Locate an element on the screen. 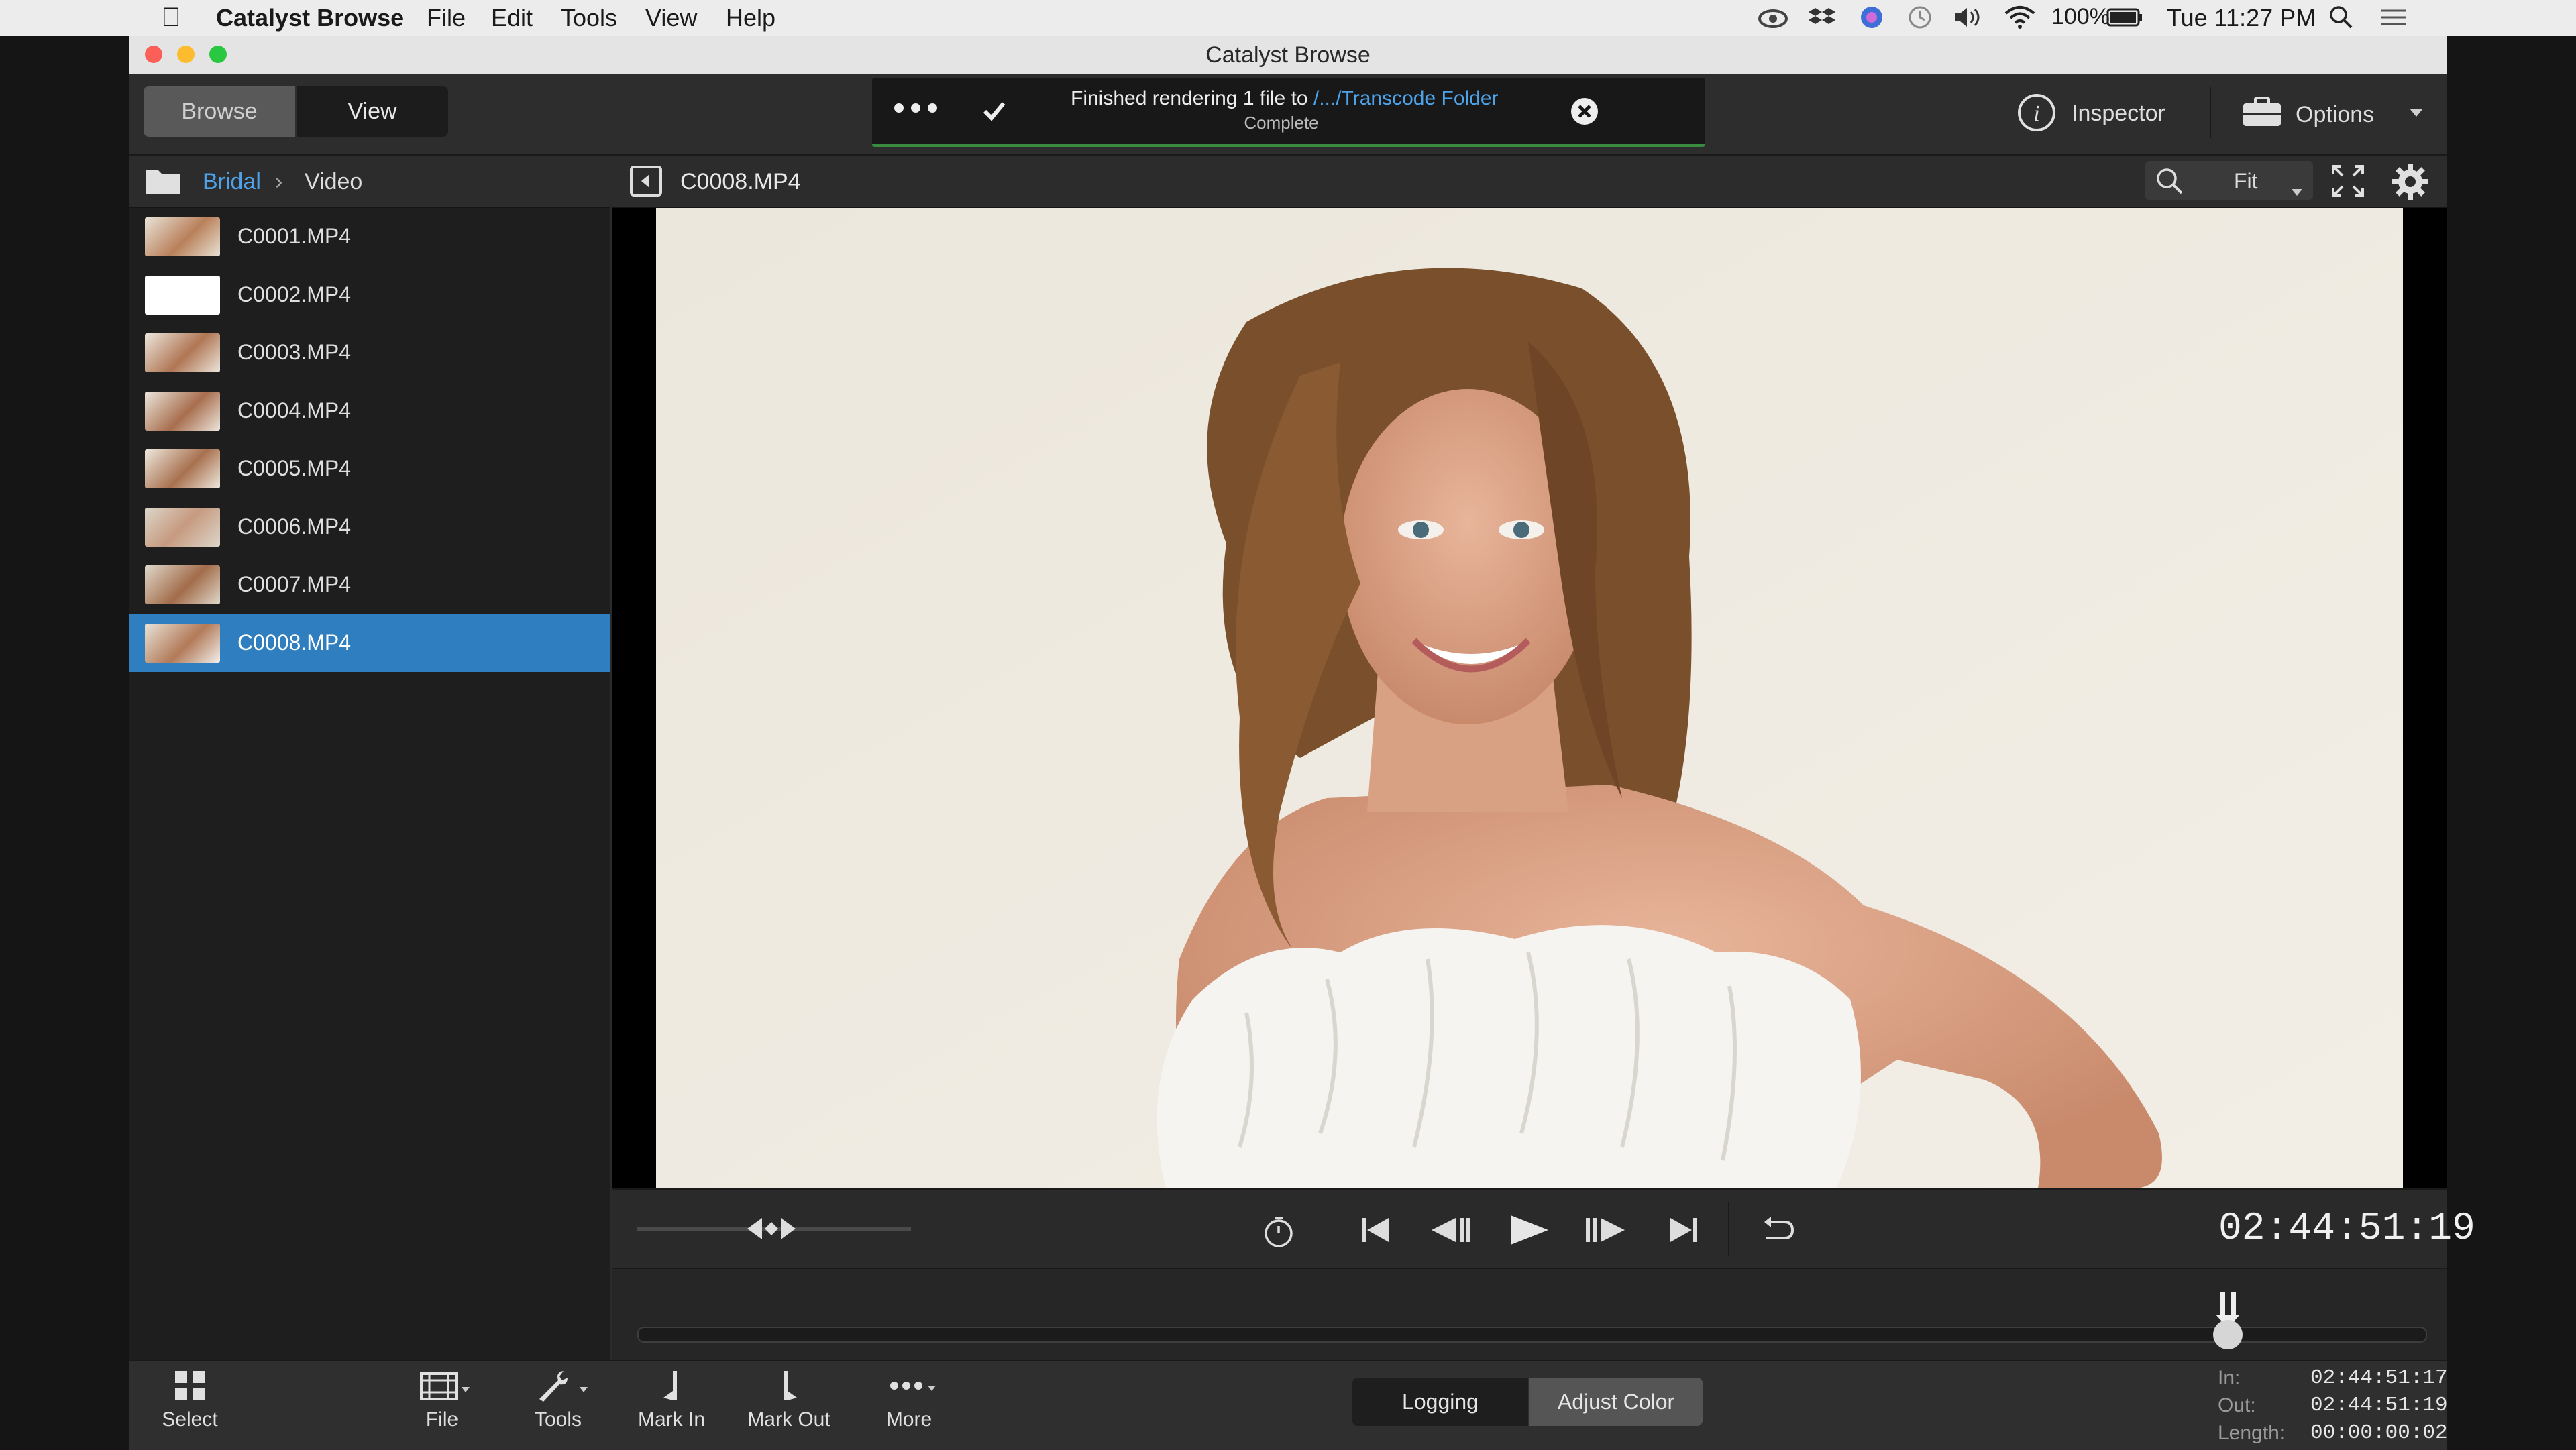 This screenshot has height=1450, width=2576. breadcrumb-parent: Bridal is located at coordinates (232, 182).